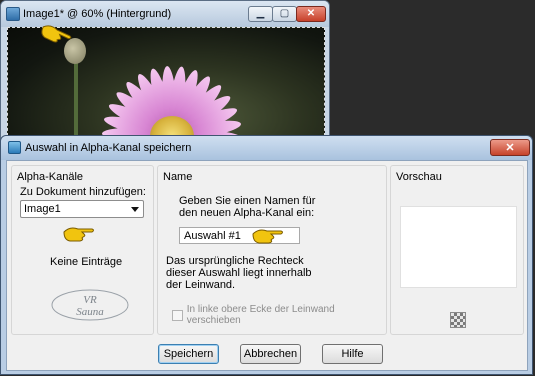 This screenshot has width=535, height=376. Describe the element at coordinates (108, 148) in the screenshot. I see `dialog-title: Auswahl in Alpha-Kanal speichern` at that location.